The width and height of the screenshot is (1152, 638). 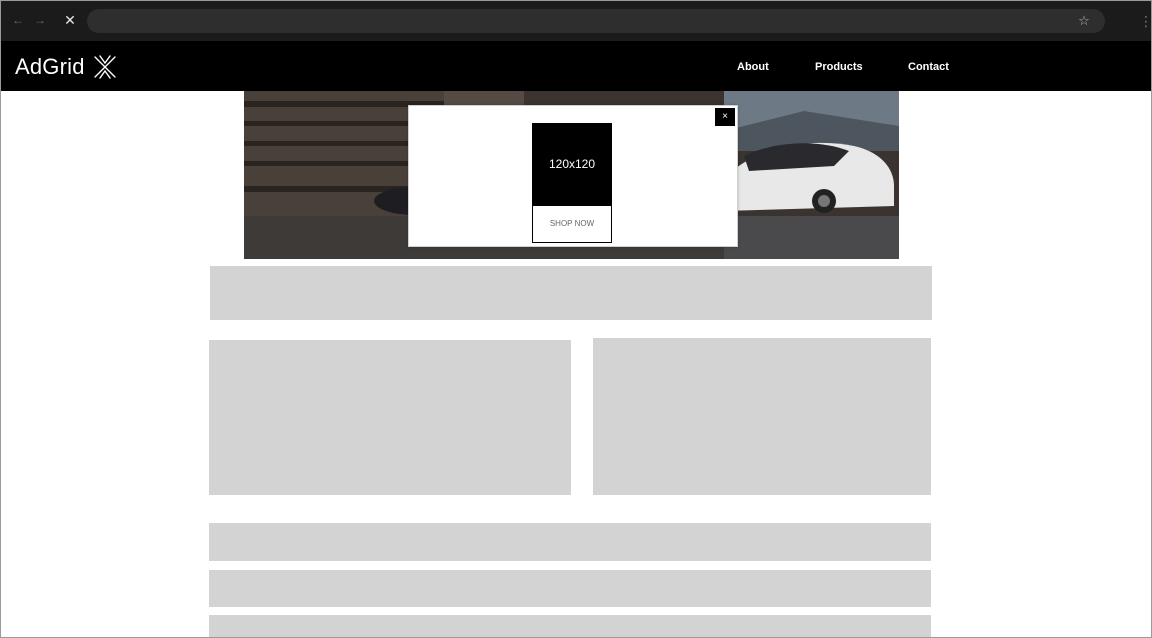 What do you see at coordinates (40, 20) in the screenshot?
I see `forward-arrow-icon: →` at bounding box center [40, 20].